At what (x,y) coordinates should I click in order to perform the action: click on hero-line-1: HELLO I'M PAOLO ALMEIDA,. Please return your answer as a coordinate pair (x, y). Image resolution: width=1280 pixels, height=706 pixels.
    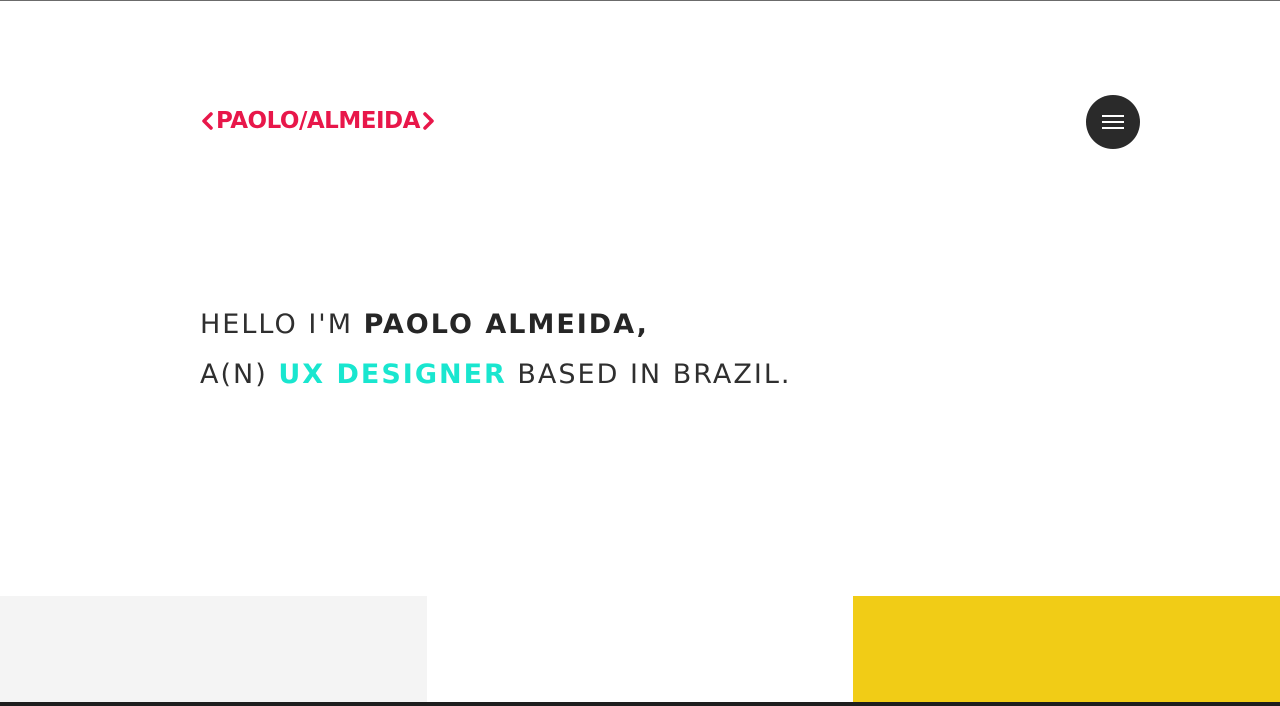
    Looking at the image, I should click on (495, 325).